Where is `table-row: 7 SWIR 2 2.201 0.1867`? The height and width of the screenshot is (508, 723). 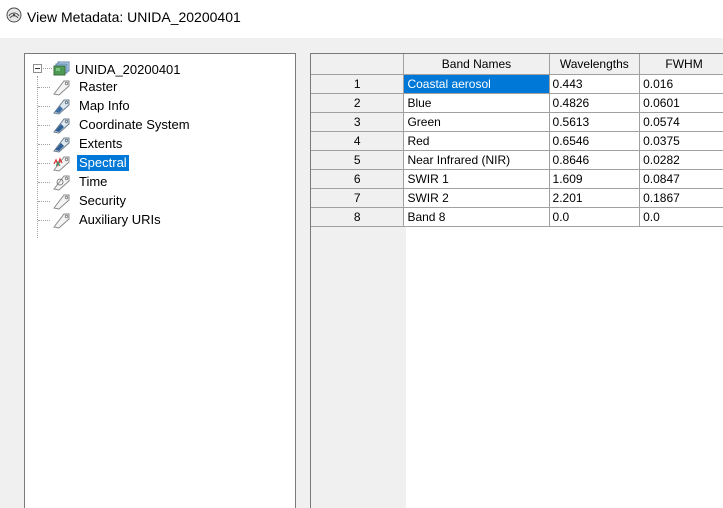
table-row: 7 SWIR 2 2.201 0.1867 is located at coordinates (517, 198).